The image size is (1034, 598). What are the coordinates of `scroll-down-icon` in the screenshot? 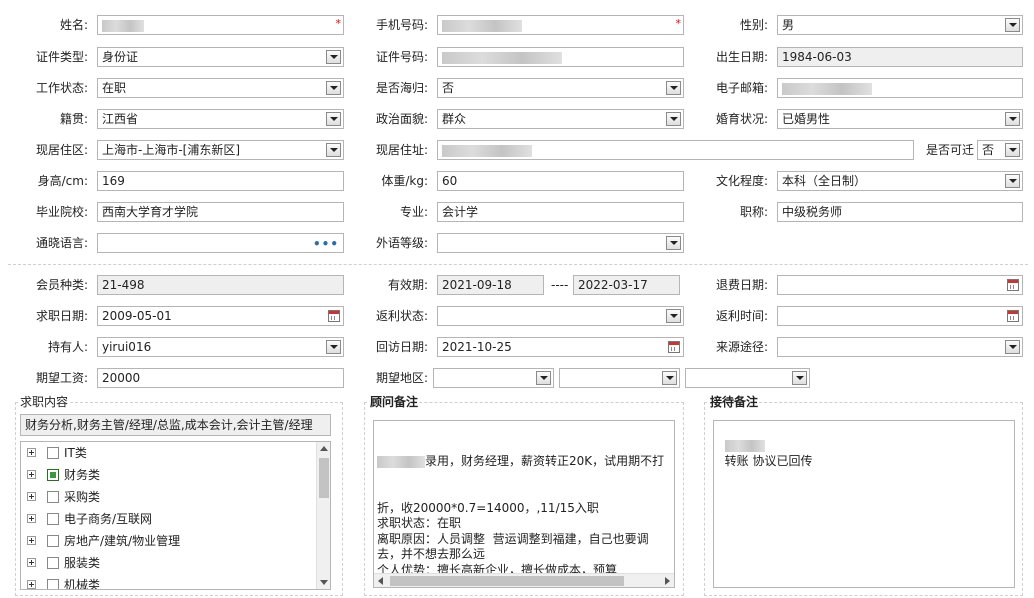 It's located at (324, 582).